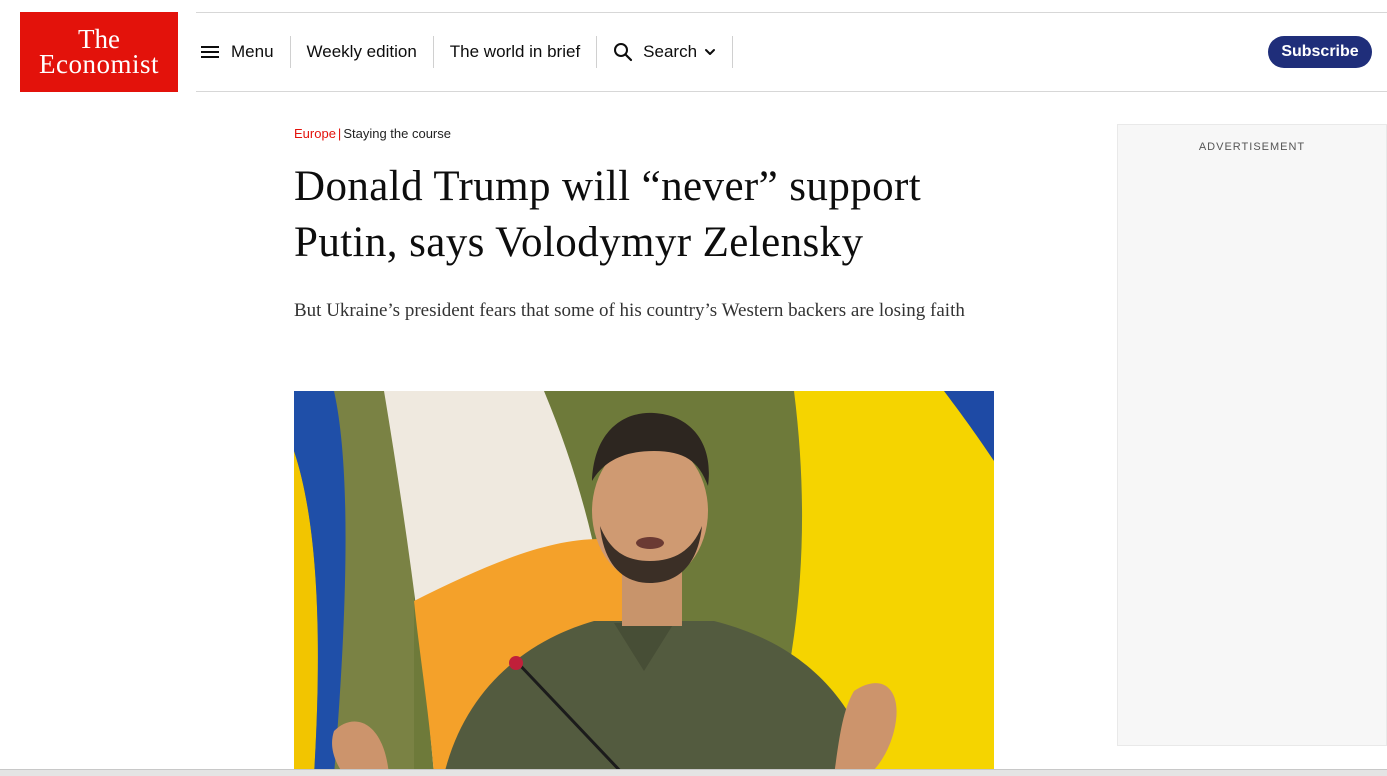 The height and width of the screenshot is (776, 1387). I want to click on weekly-edition-link: Weekly edition, so click(362, 52).